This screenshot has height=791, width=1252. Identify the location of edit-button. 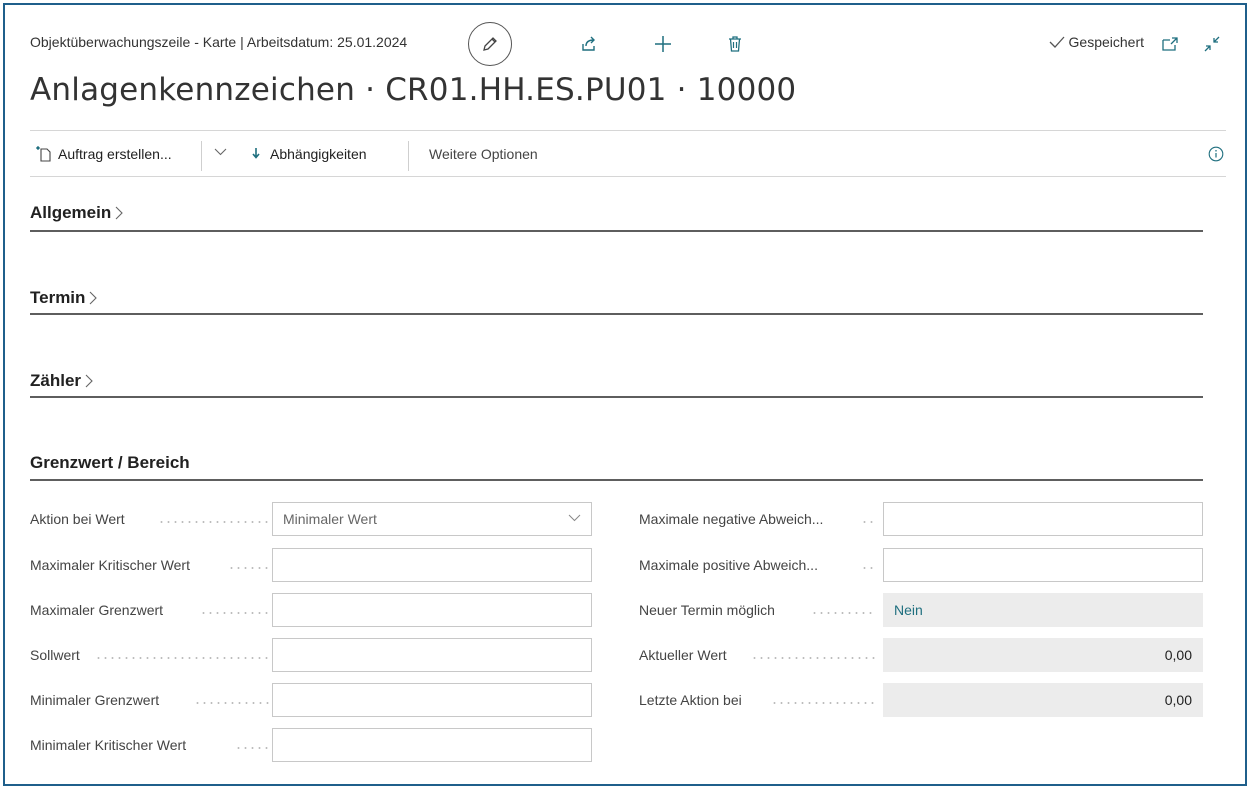
(490, 44).